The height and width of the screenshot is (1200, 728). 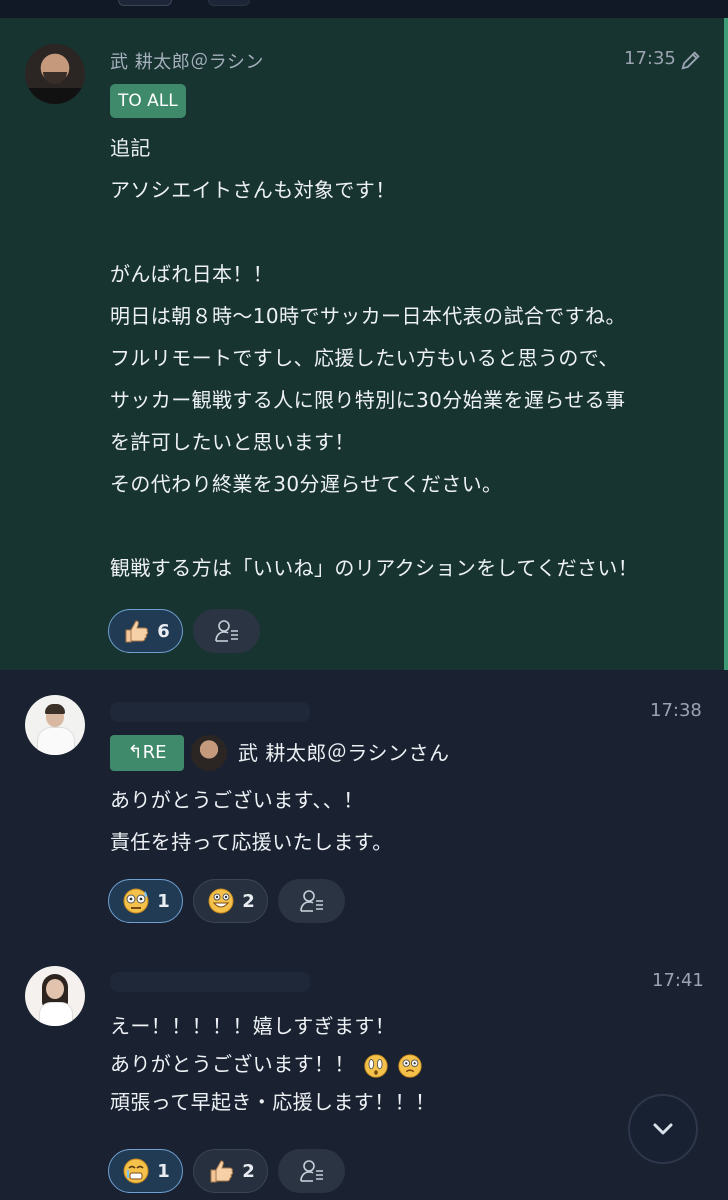 I want to click on message-line: その代わり終業を30分遅らせてください。, so click(x=306, y=484).